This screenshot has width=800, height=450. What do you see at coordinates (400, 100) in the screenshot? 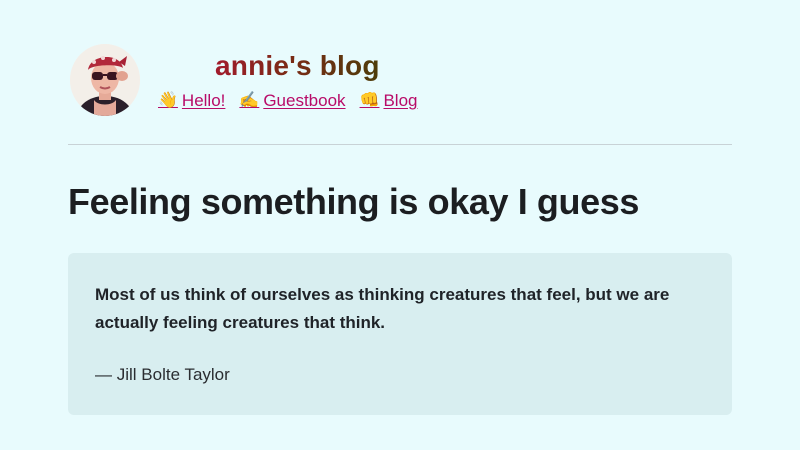
I see `nav-link-label: Blog` at bounding box center [400, 100].